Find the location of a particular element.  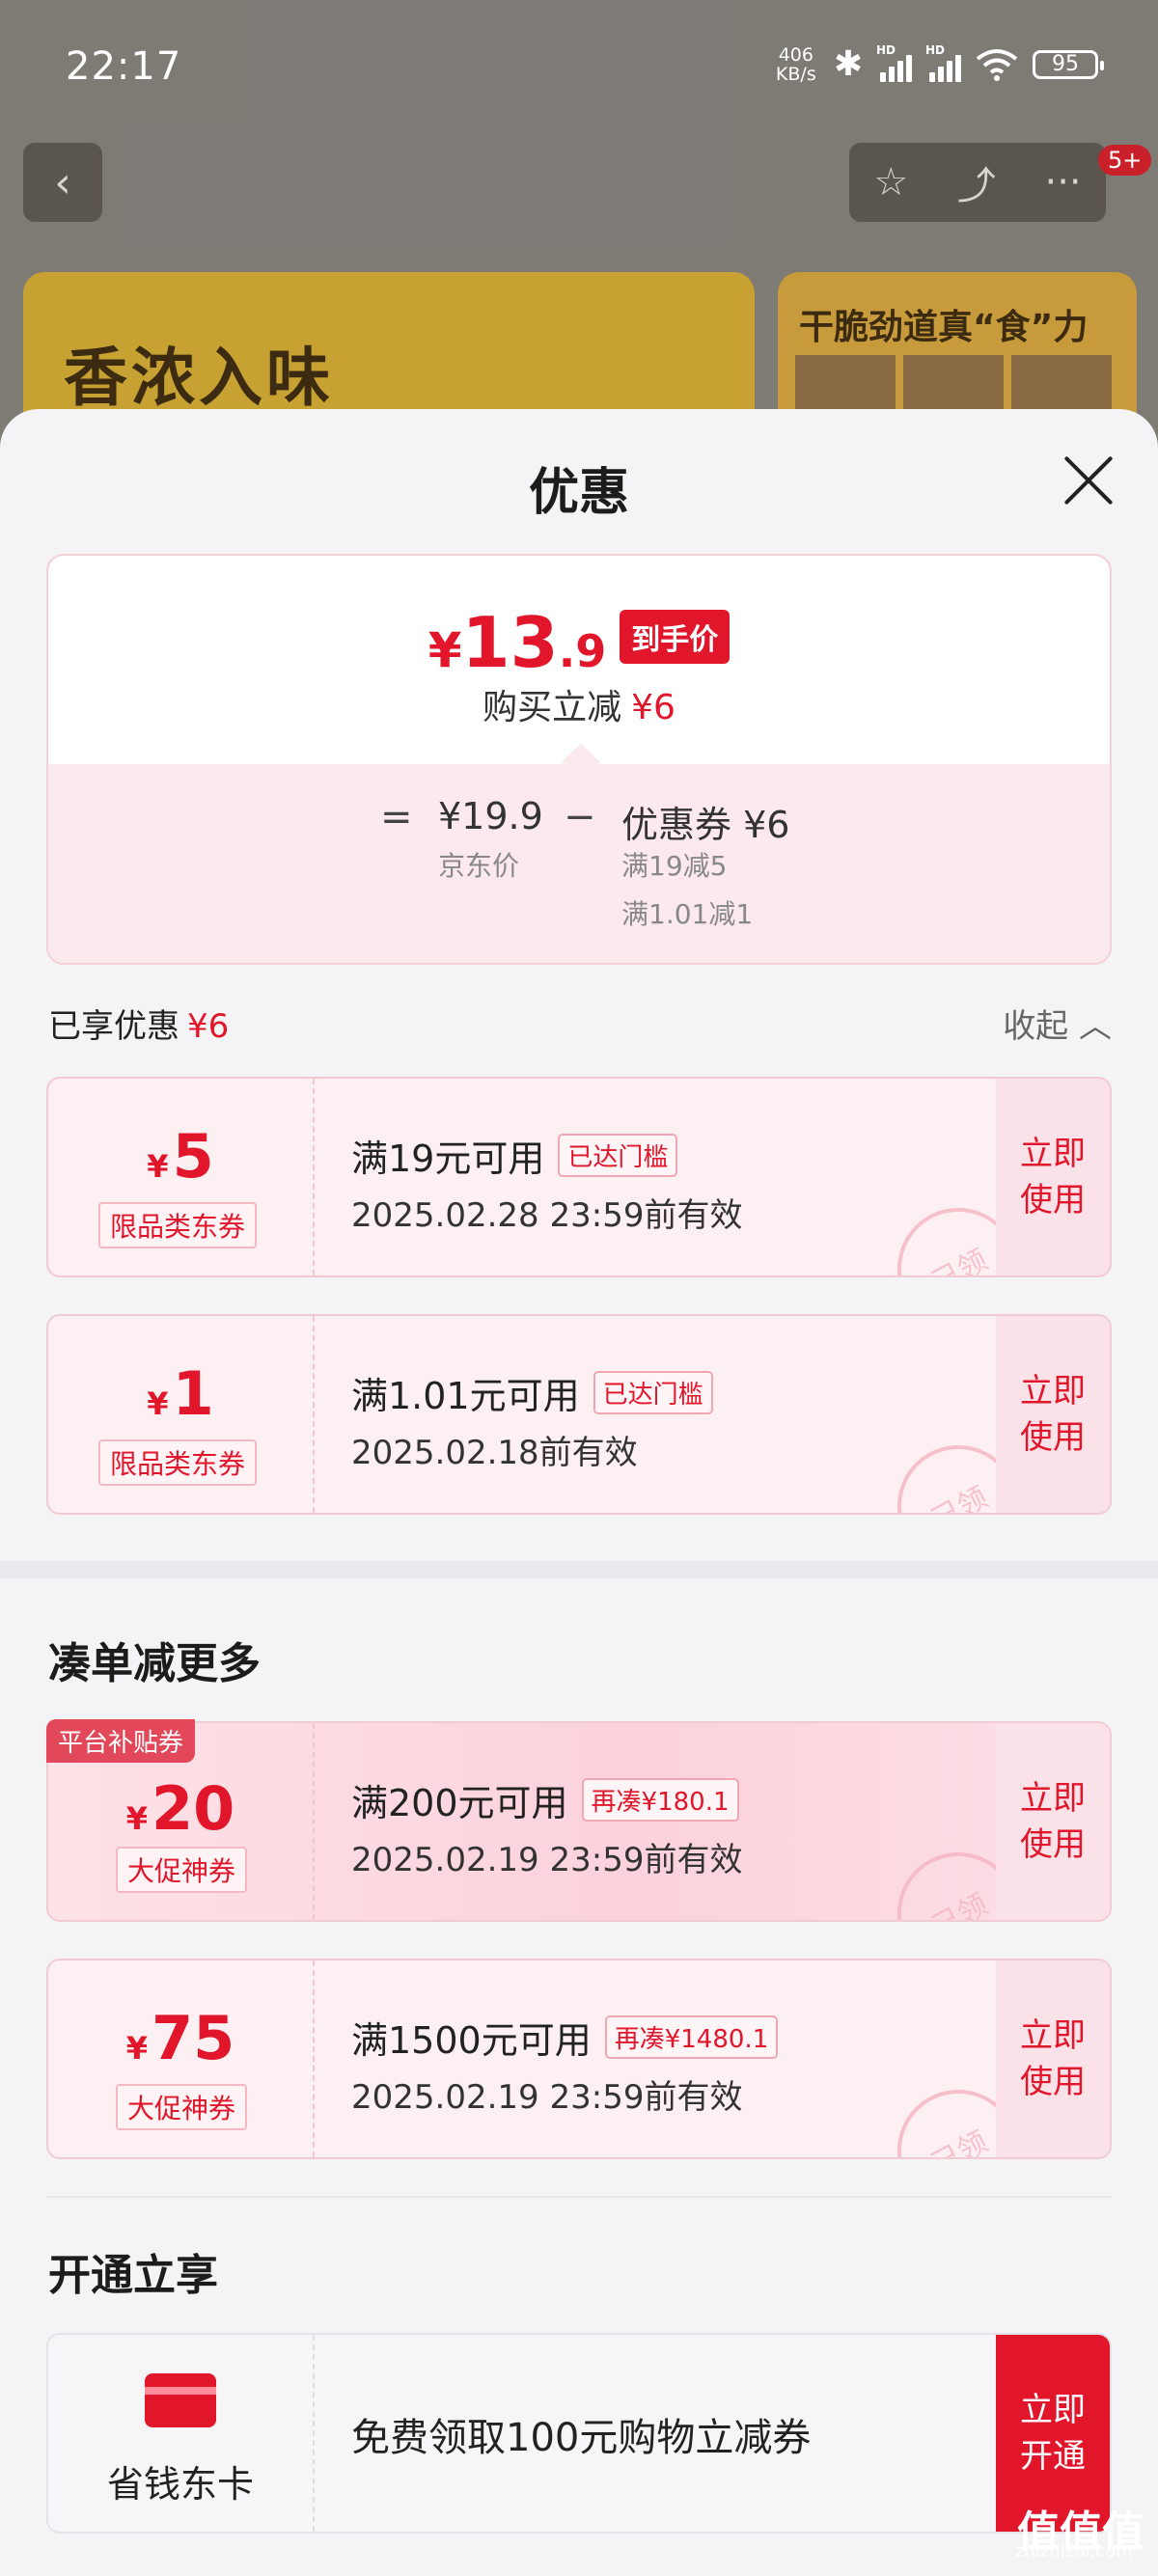

status-bar: 22:17 406 KB/s ✱ HD HD 95 is located at coordinates (579, 67).